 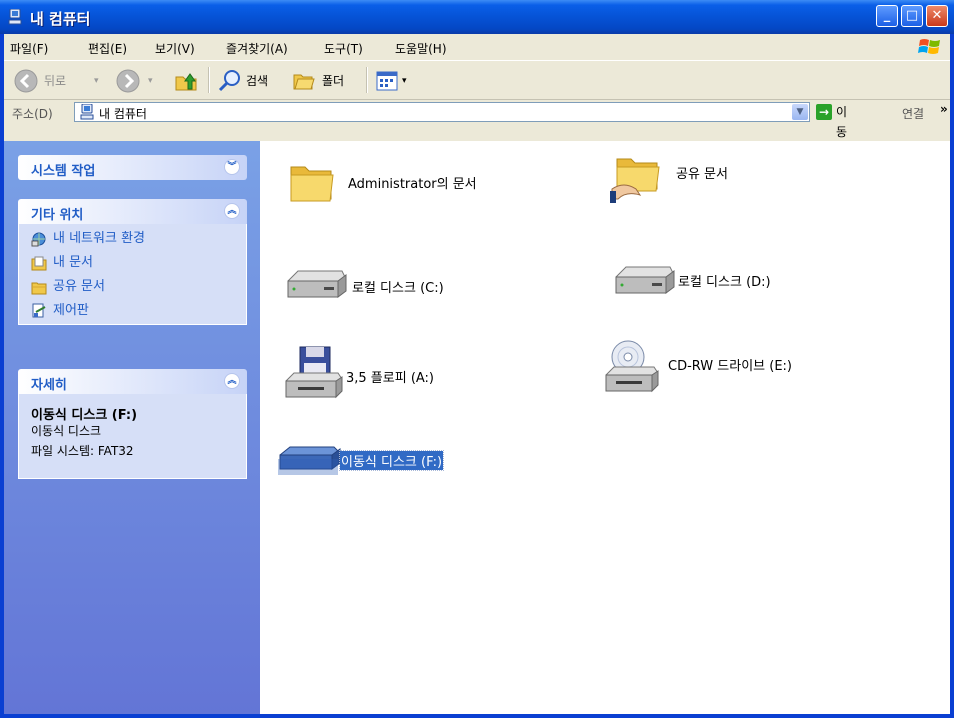 I want to click on cd-drive-icon, so click(x=632, y=366).